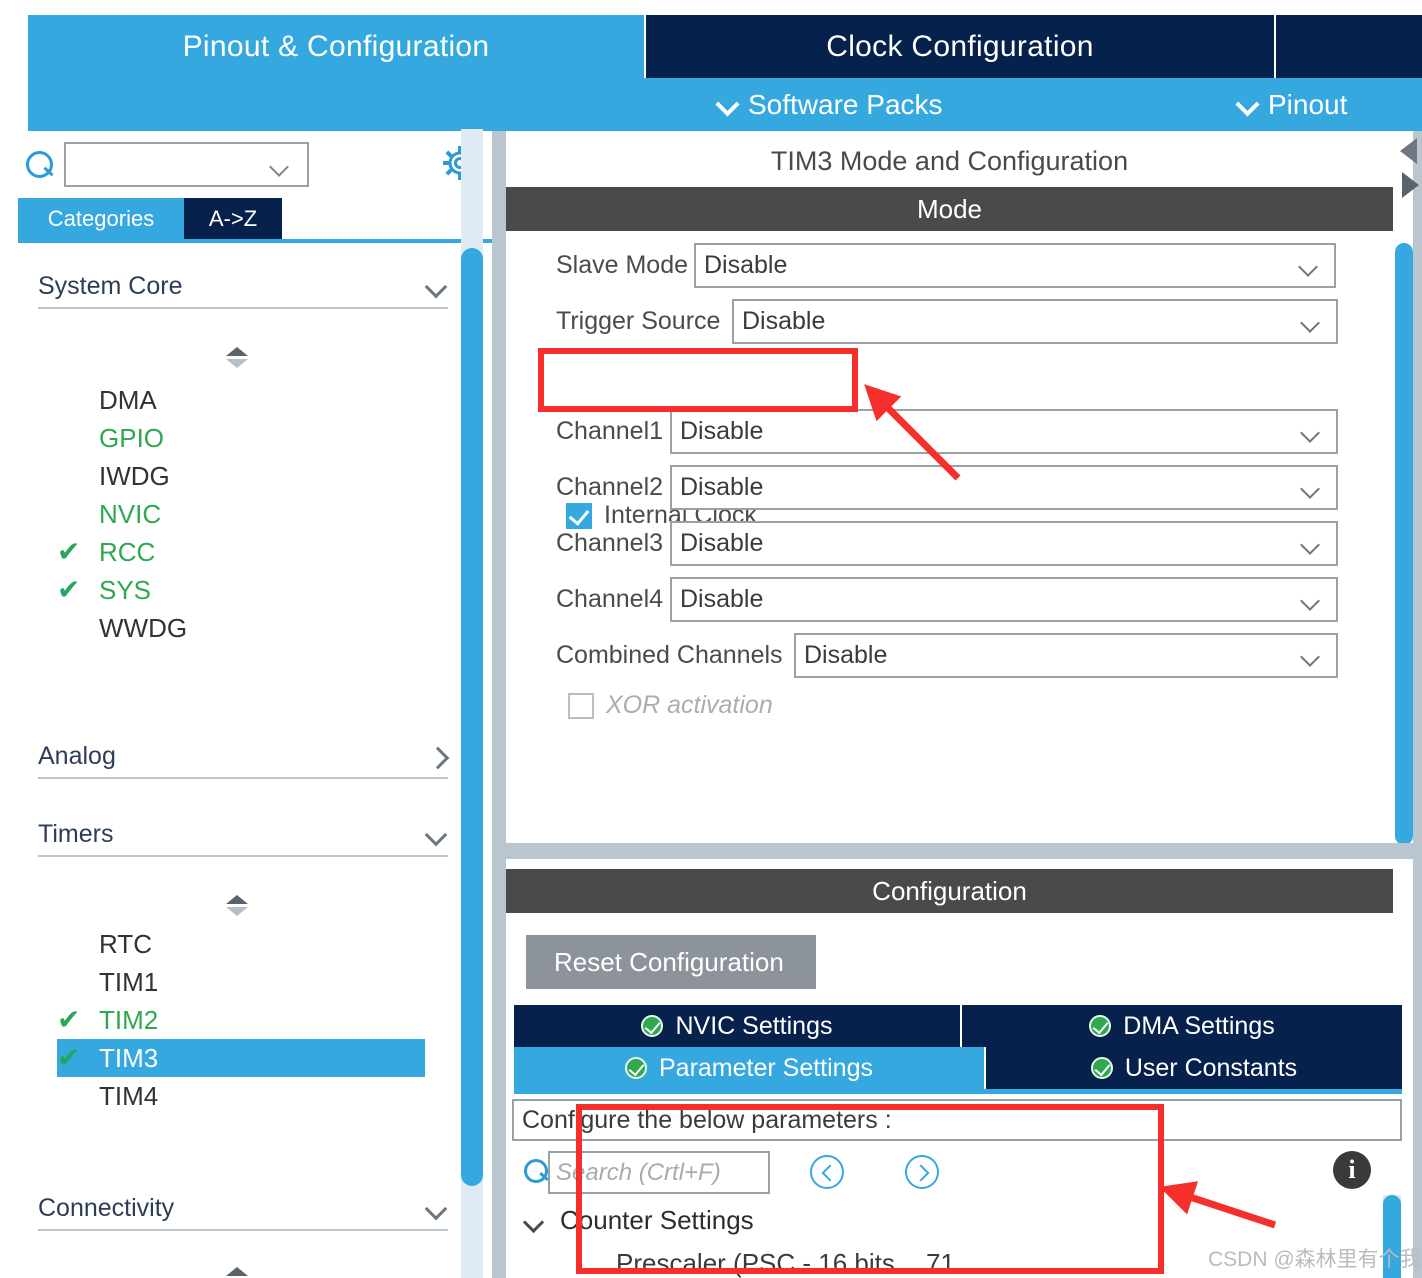 The image size is (1422, 1278). What do you see at coordinates (125, 589) in the screenshot?
I see `sidebar-item-label: SYS` at bounding box center [125, 589].